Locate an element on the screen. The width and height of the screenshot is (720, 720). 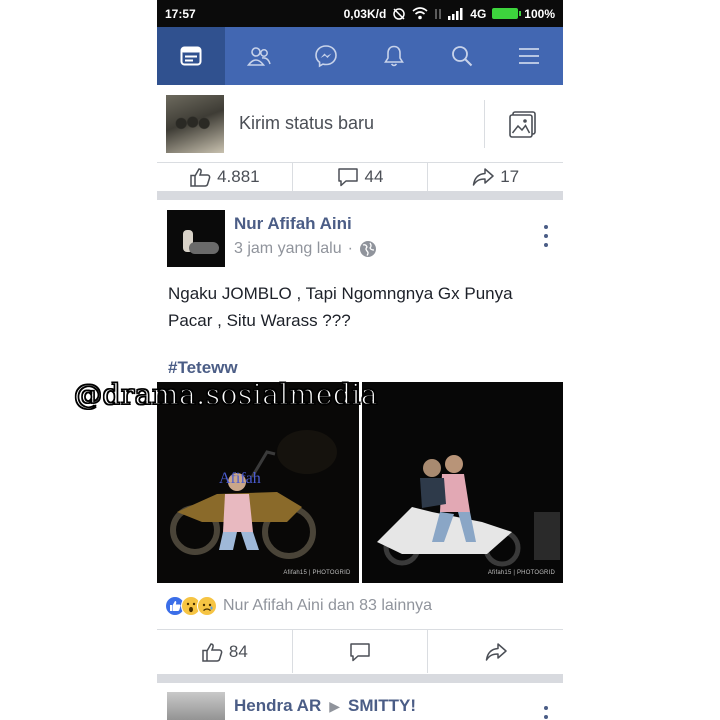
next-post-avatar is located at coordinates (196, 706).